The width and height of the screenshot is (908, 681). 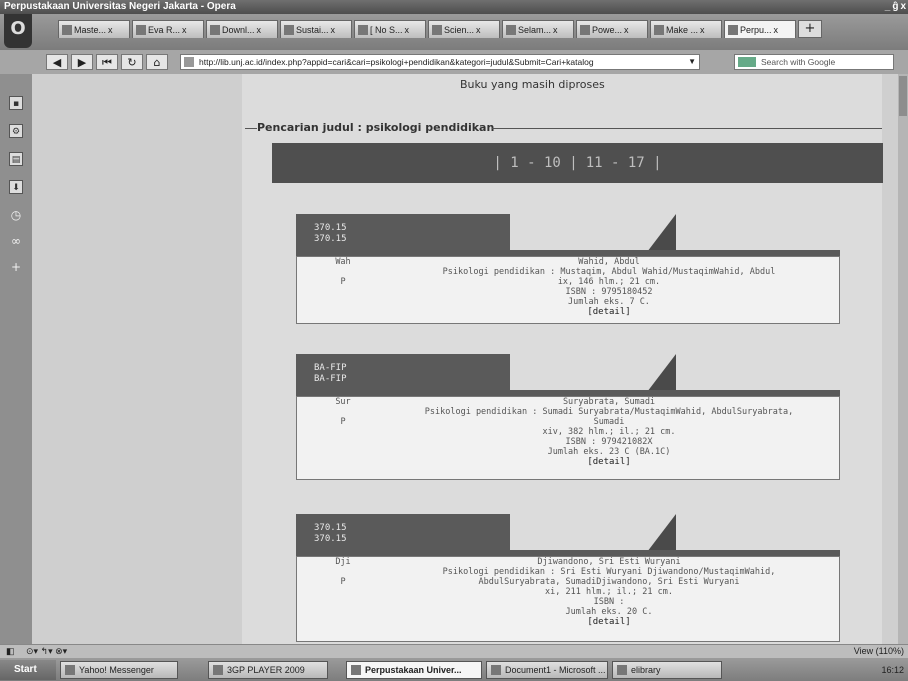 I want to click on call-number-line: 370.15, so click(x=330, y=539).